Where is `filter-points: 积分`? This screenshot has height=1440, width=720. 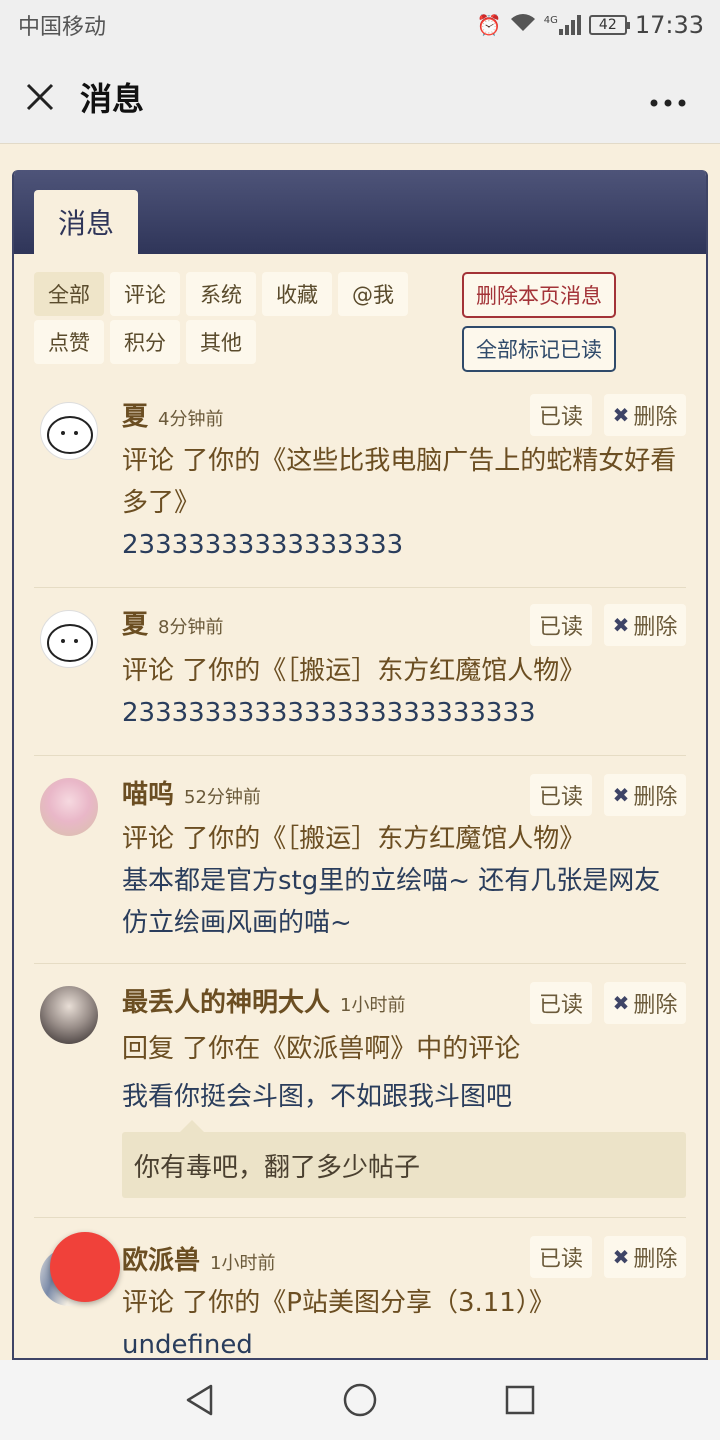
filter-points: 积分 is located at coordinates (145, 342).